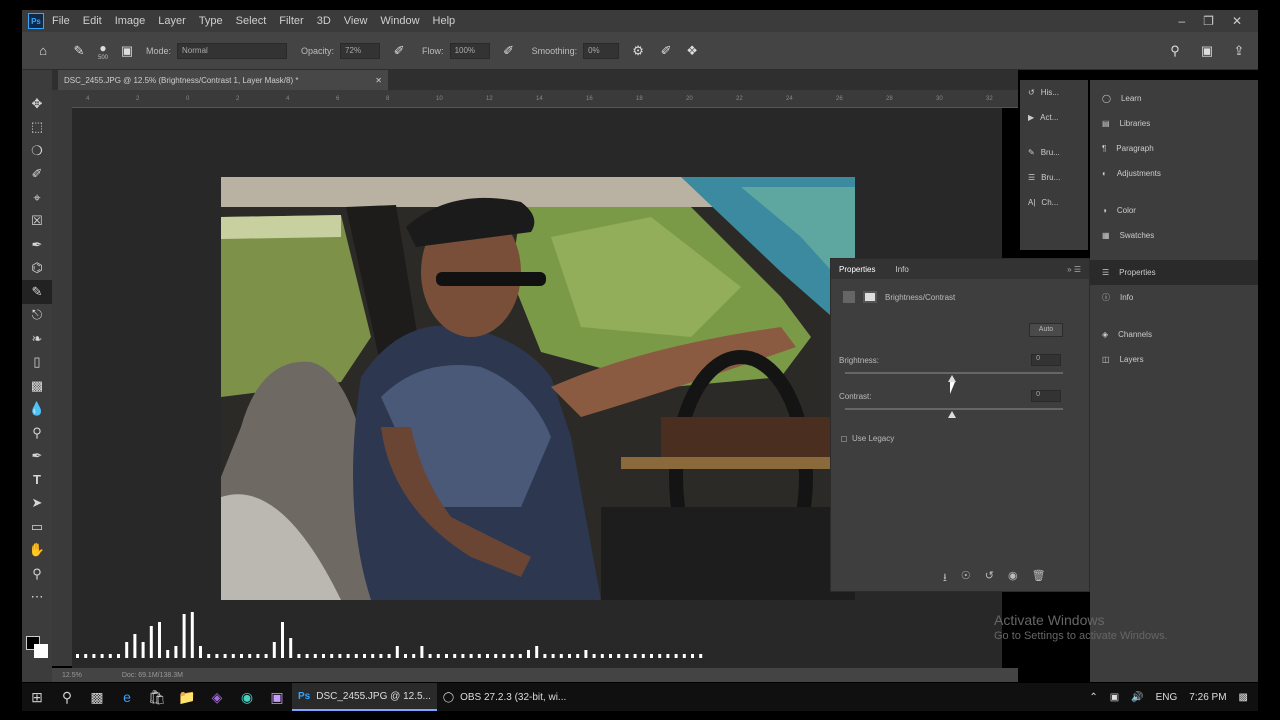  Describe the element at coordinates (37, 410) in the screenshot. I see `blur-tool-icon: 💧` at that location.